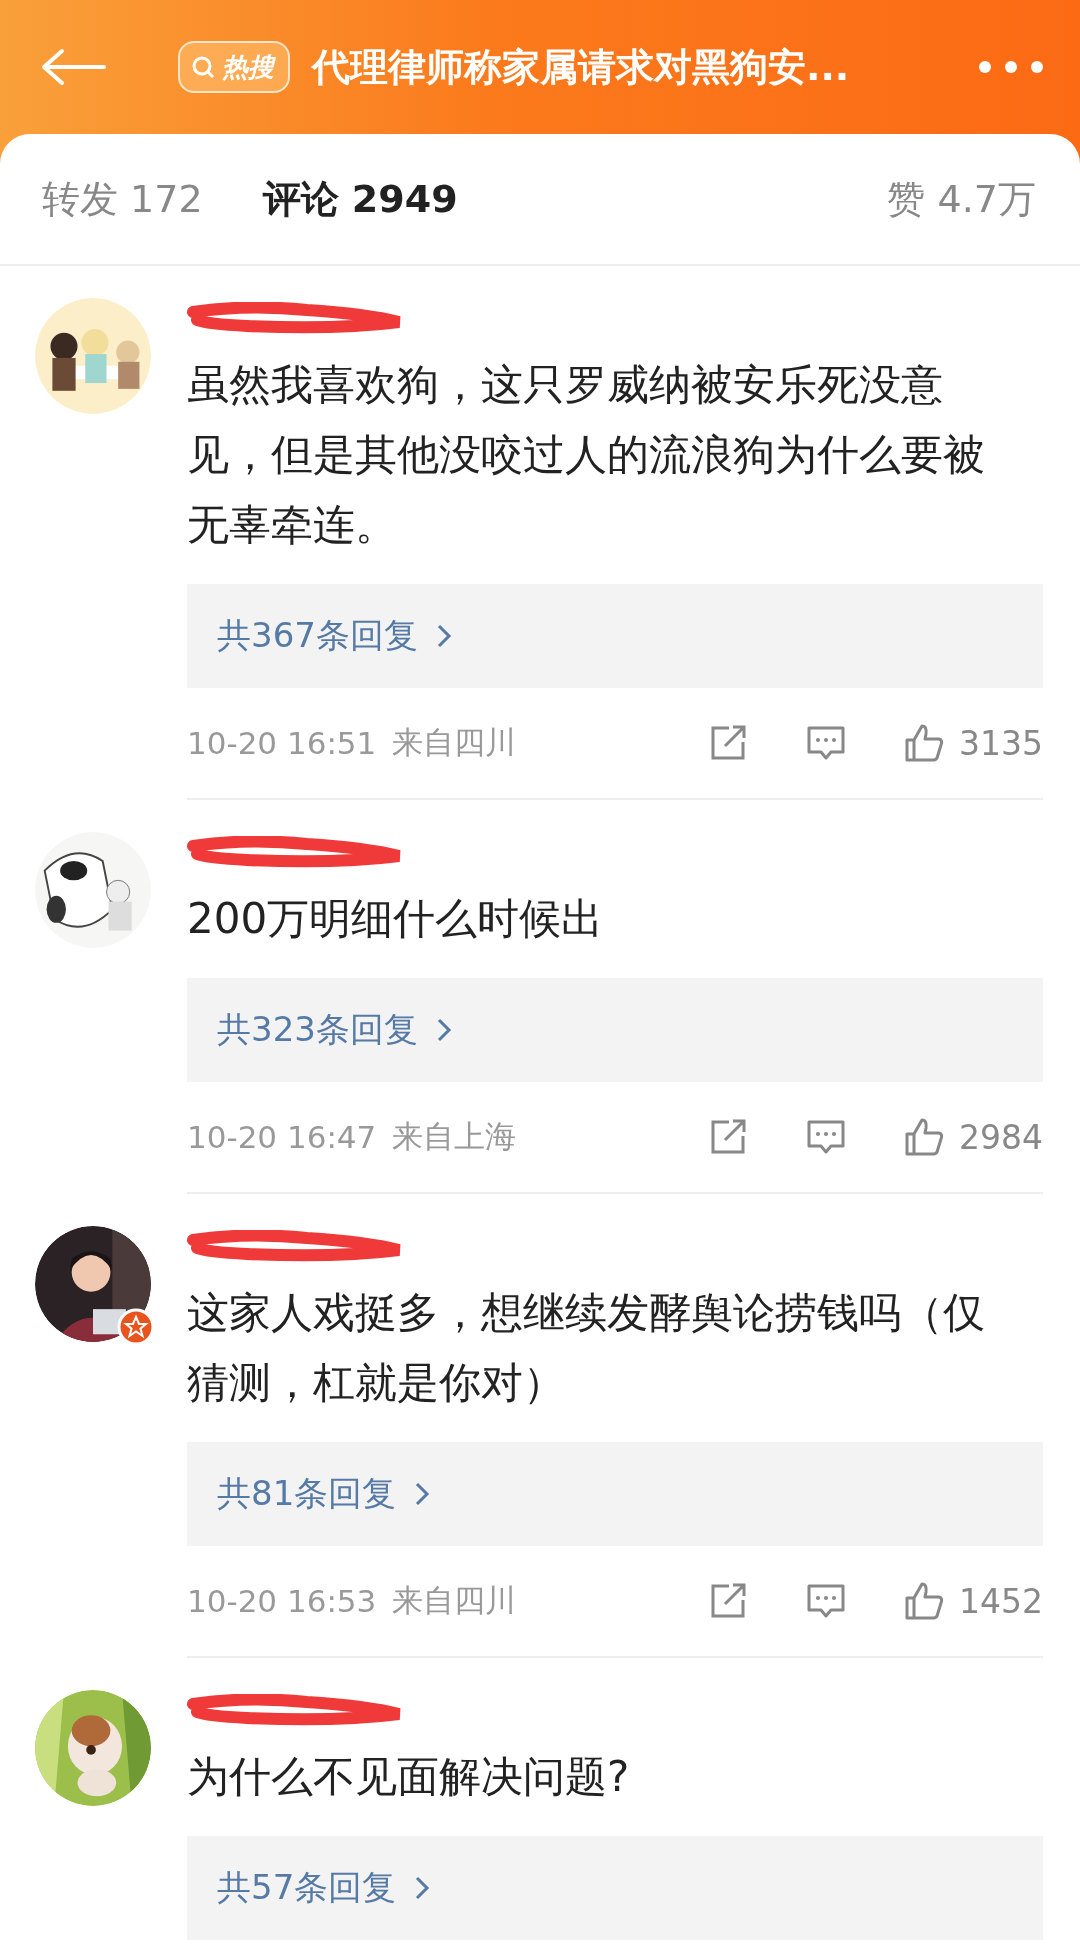 The image size is (1080, 1946). Describe the element at coordinates (203, 67) in the screenshot. I see `search-icon` at that location.